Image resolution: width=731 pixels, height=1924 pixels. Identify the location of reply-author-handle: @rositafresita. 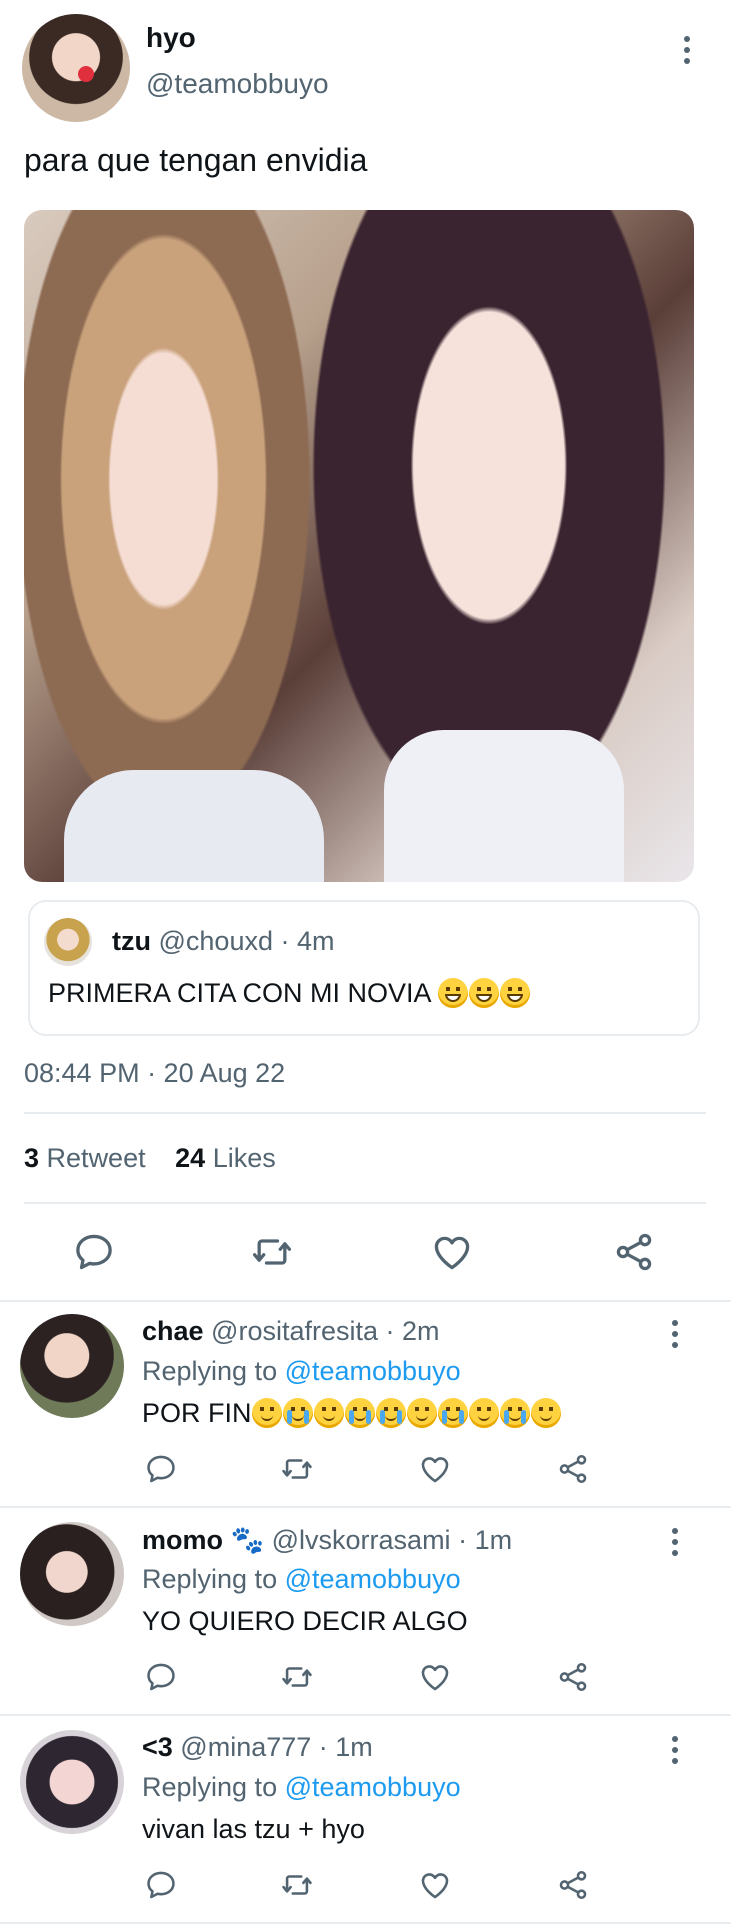
(291, 1331).